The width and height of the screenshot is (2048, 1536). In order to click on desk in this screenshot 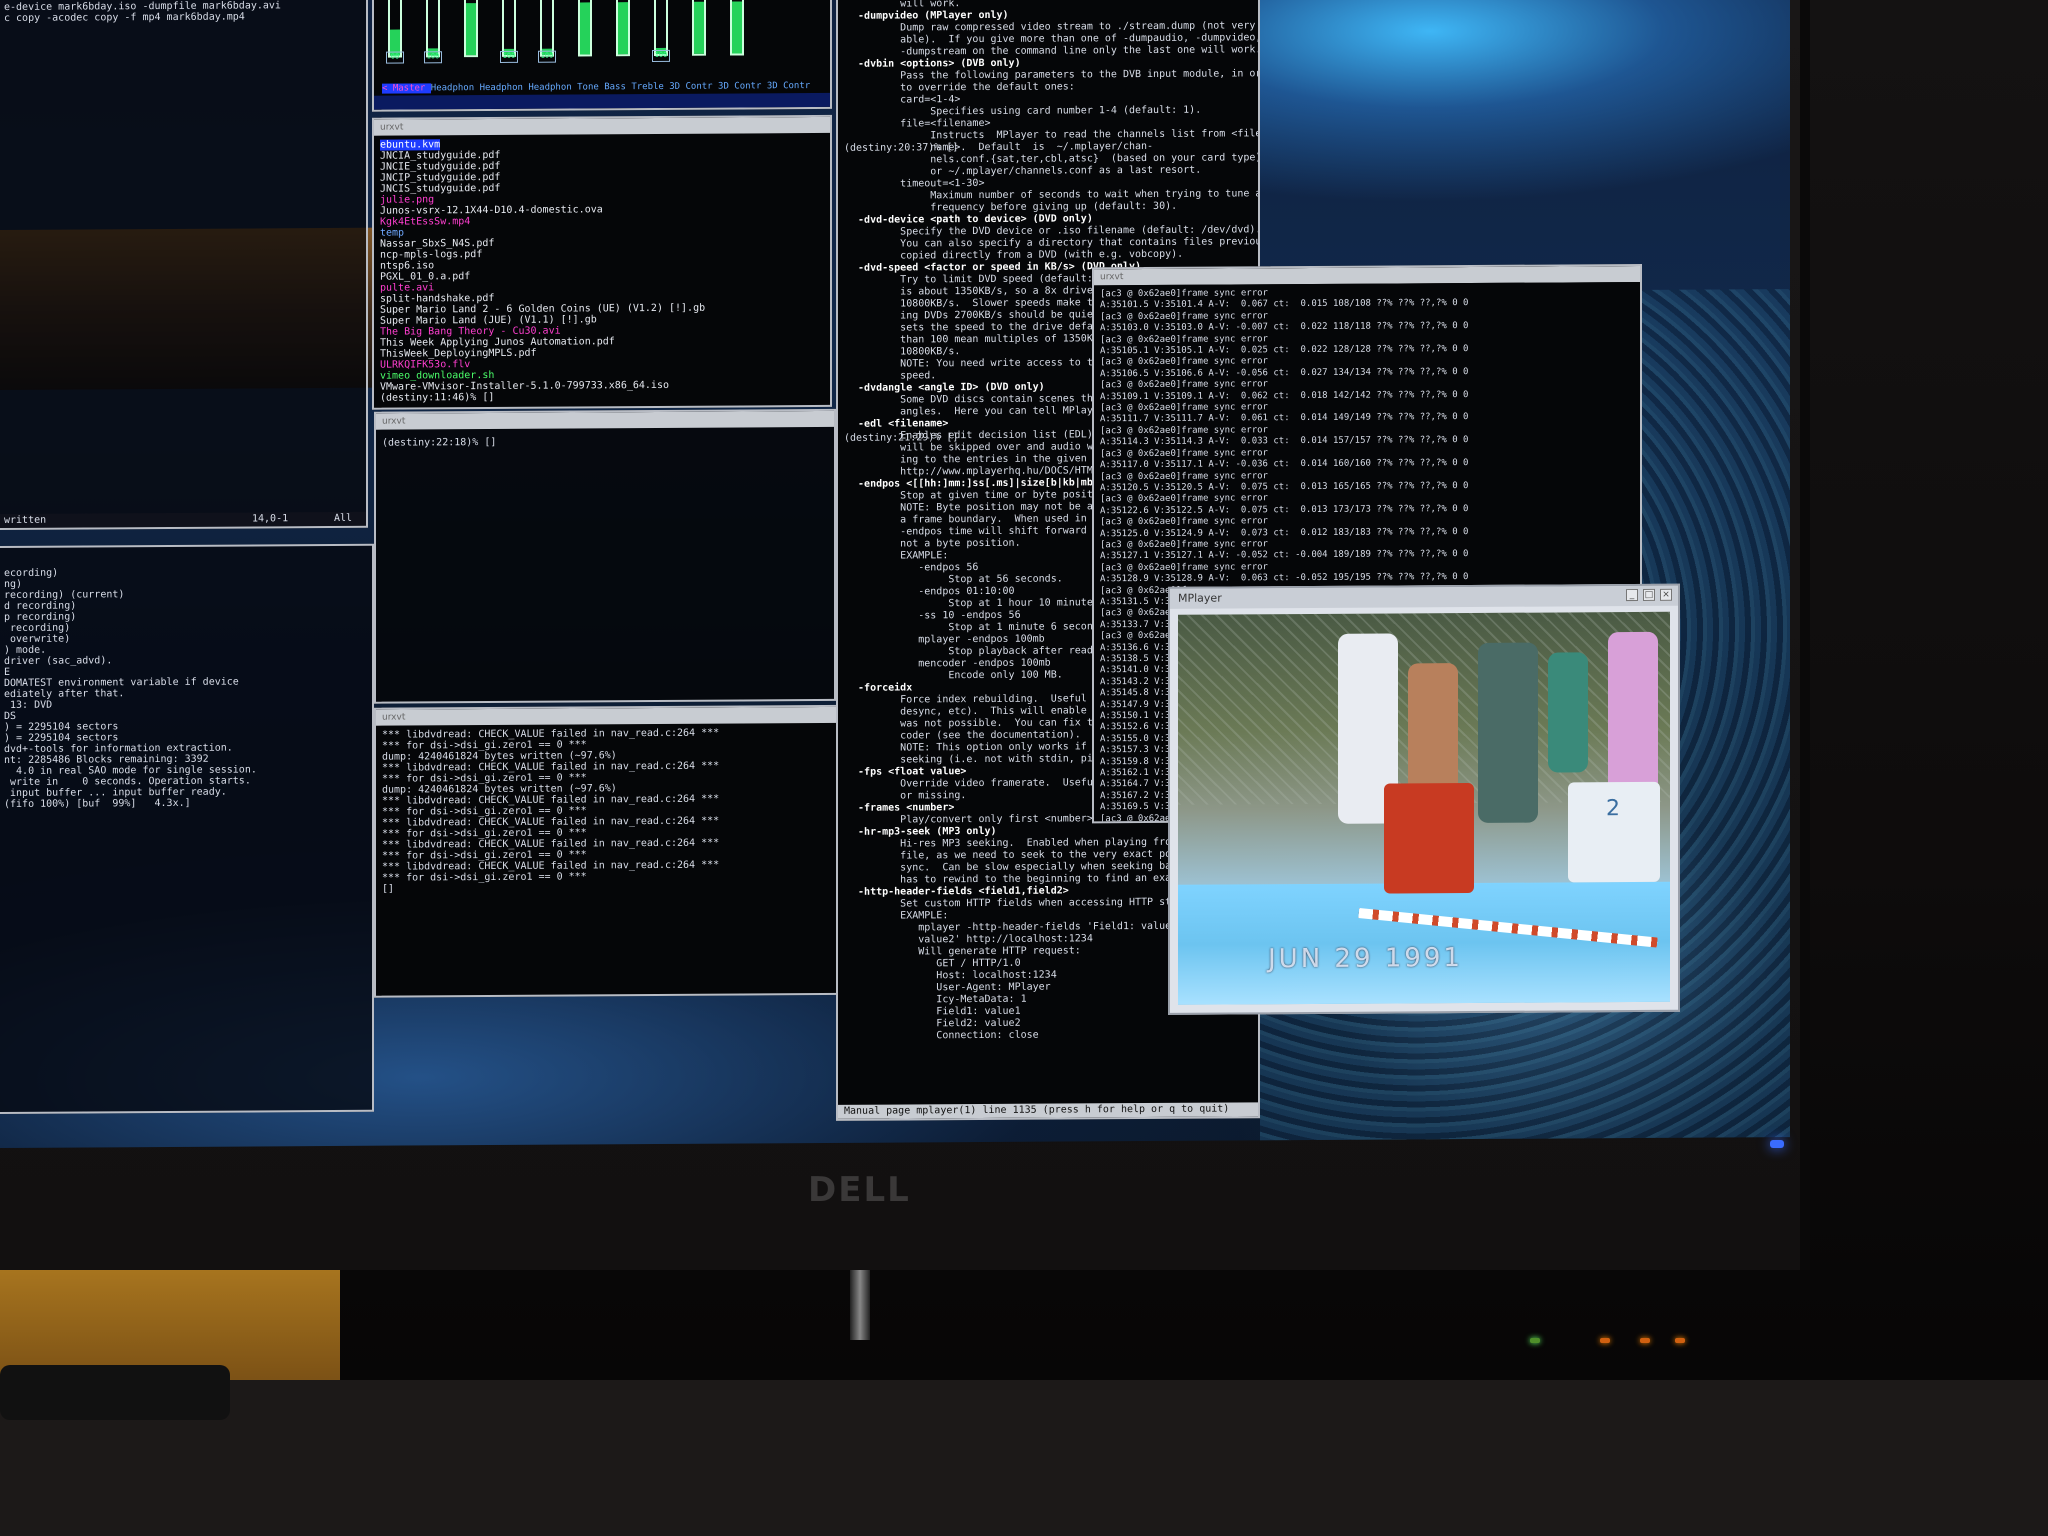, I will do `click(1024, 1458)`.